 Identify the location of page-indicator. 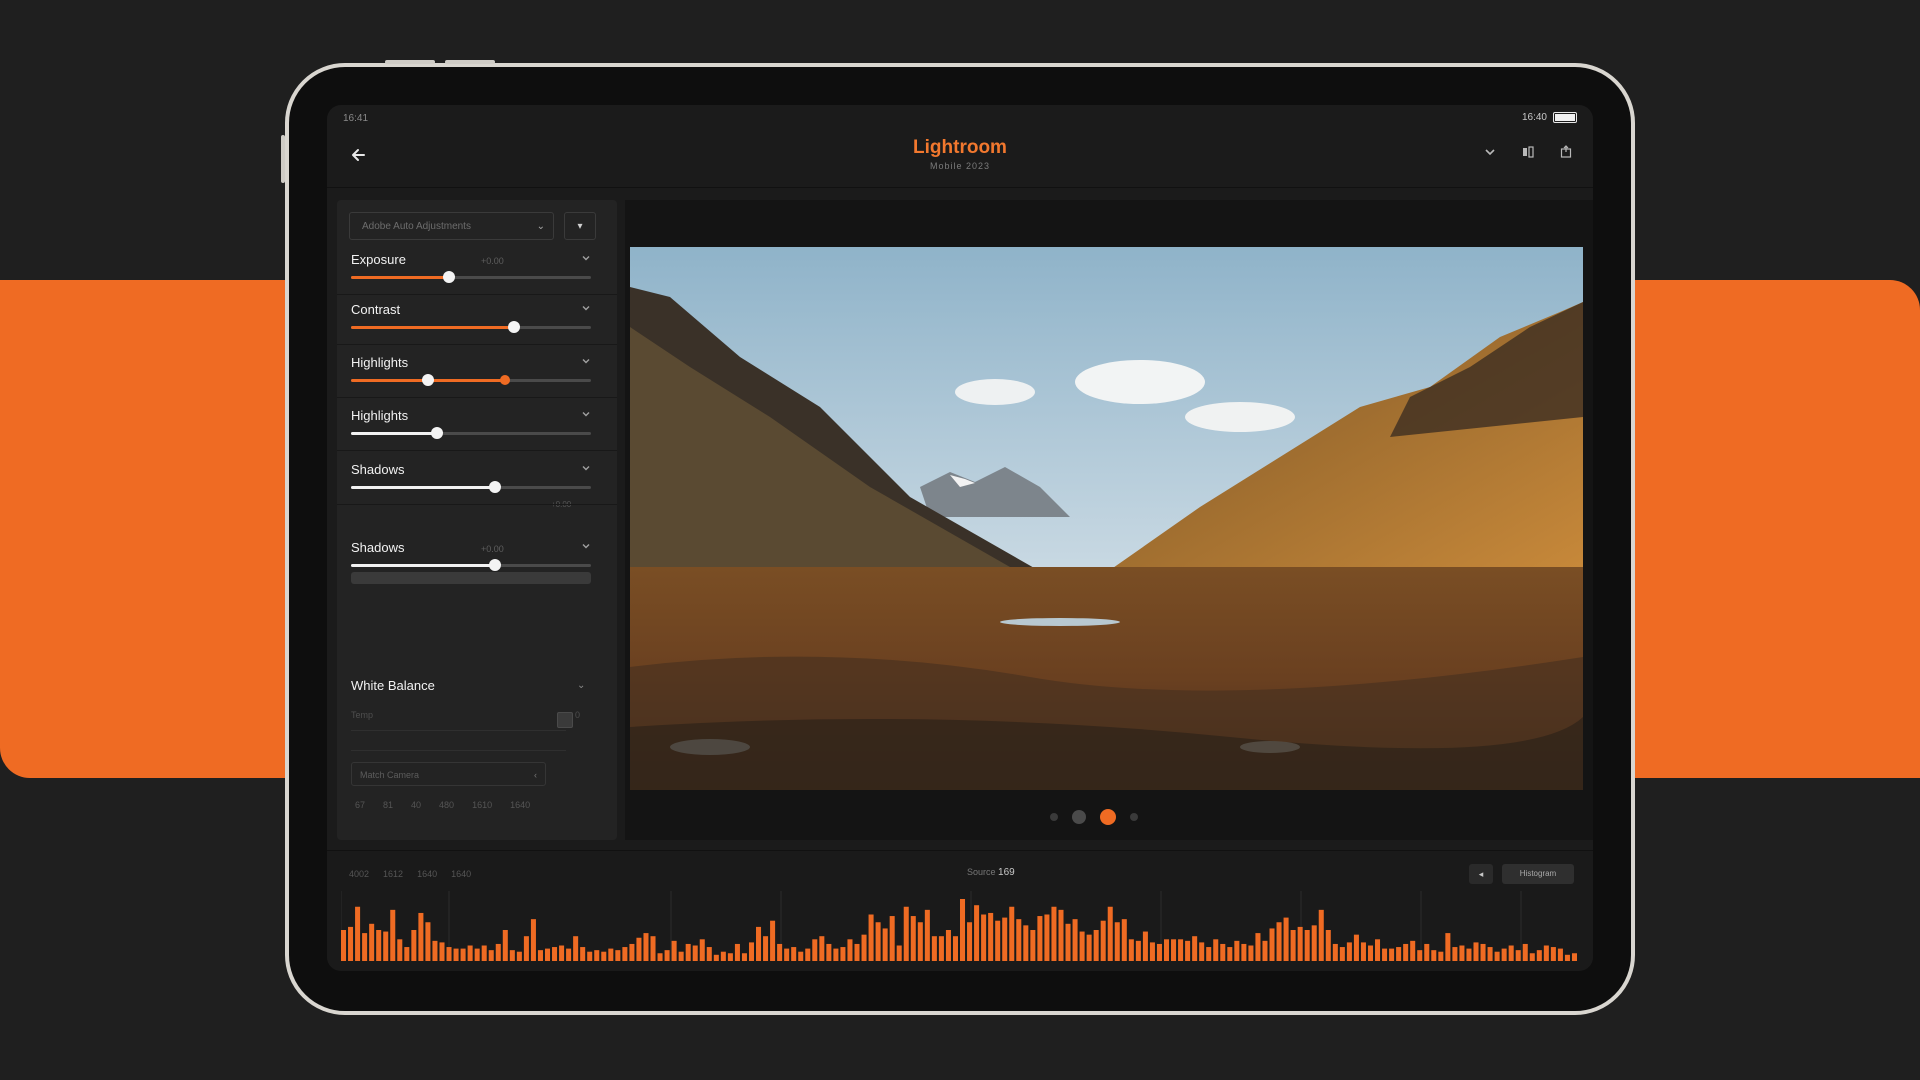
(1094, 817).